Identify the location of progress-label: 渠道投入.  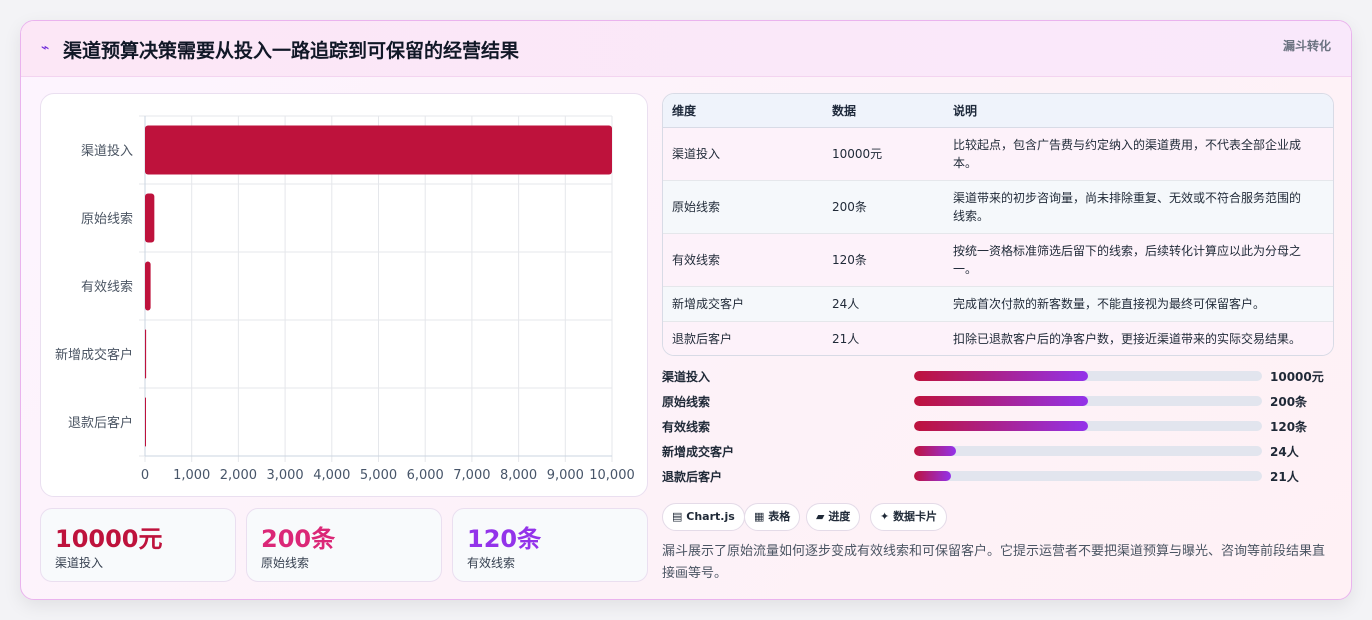
(686, 377).